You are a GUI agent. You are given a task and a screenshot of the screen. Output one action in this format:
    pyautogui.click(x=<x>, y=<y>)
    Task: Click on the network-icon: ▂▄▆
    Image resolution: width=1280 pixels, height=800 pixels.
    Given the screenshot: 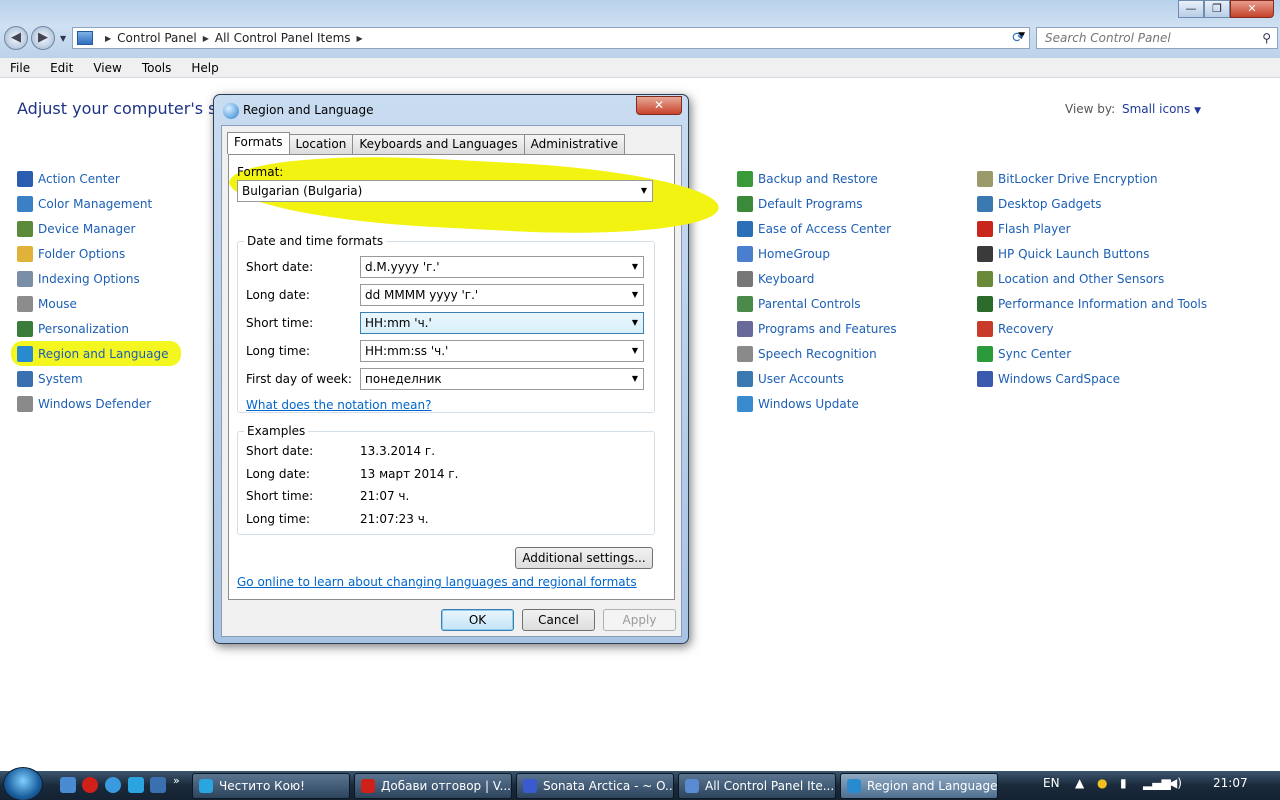 What is the action you would take?
    pyautogui.click(x=1157, y=783)
    